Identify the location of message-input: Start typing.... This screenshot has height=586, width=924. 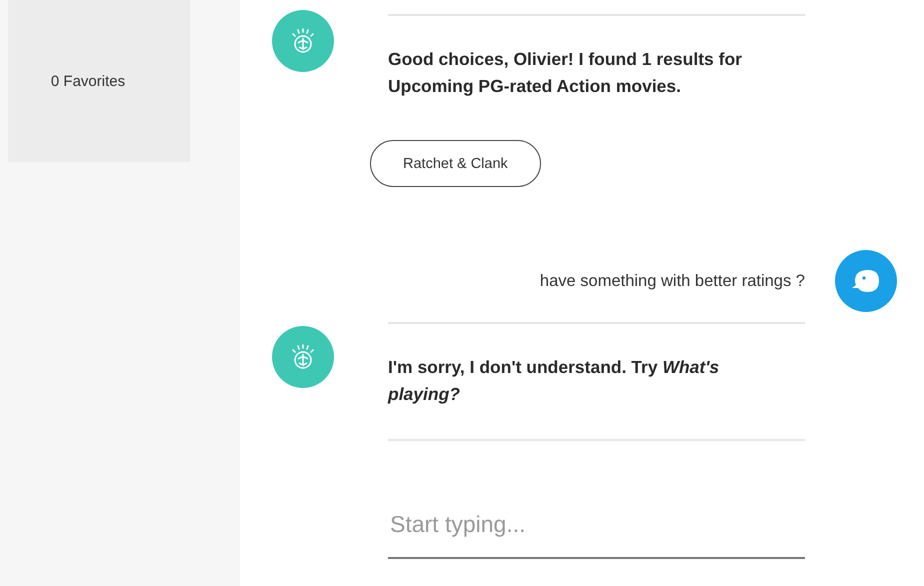
(596, 529).